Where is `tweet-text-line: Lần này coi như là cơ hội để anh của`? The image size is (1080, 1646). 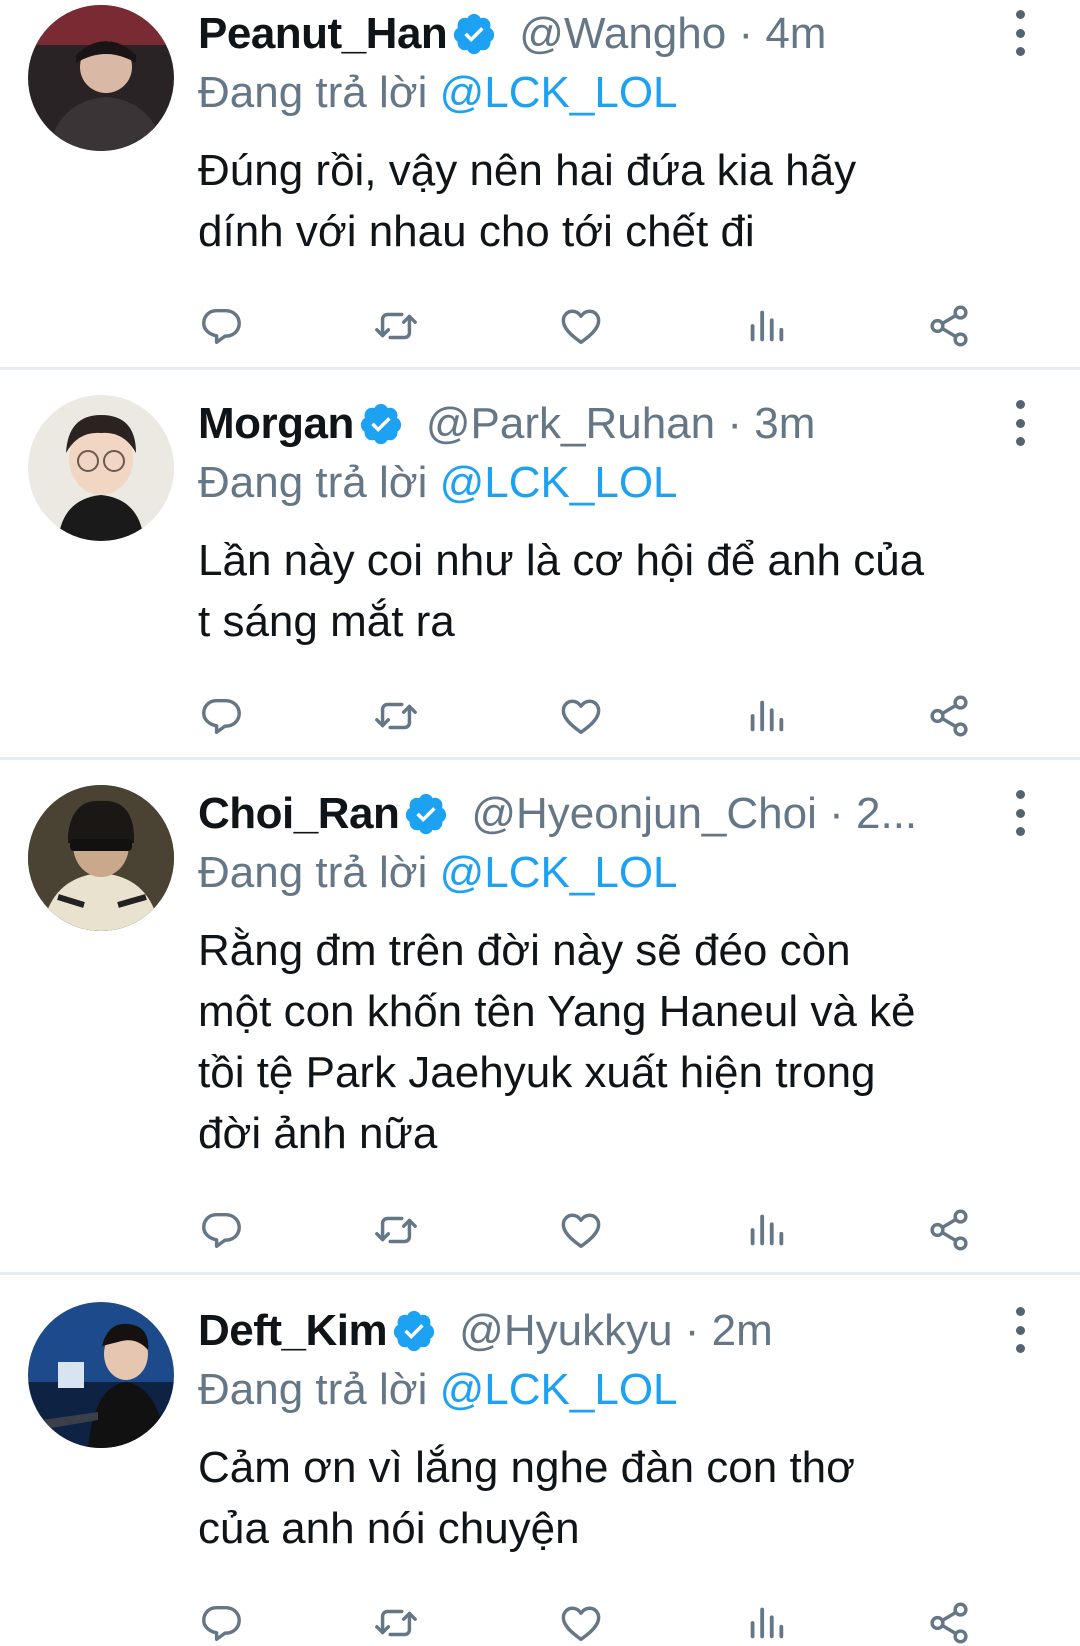
tweet-text-line: Lần này coi như là cơ hội để anh của is located at coordinates (561, 560).